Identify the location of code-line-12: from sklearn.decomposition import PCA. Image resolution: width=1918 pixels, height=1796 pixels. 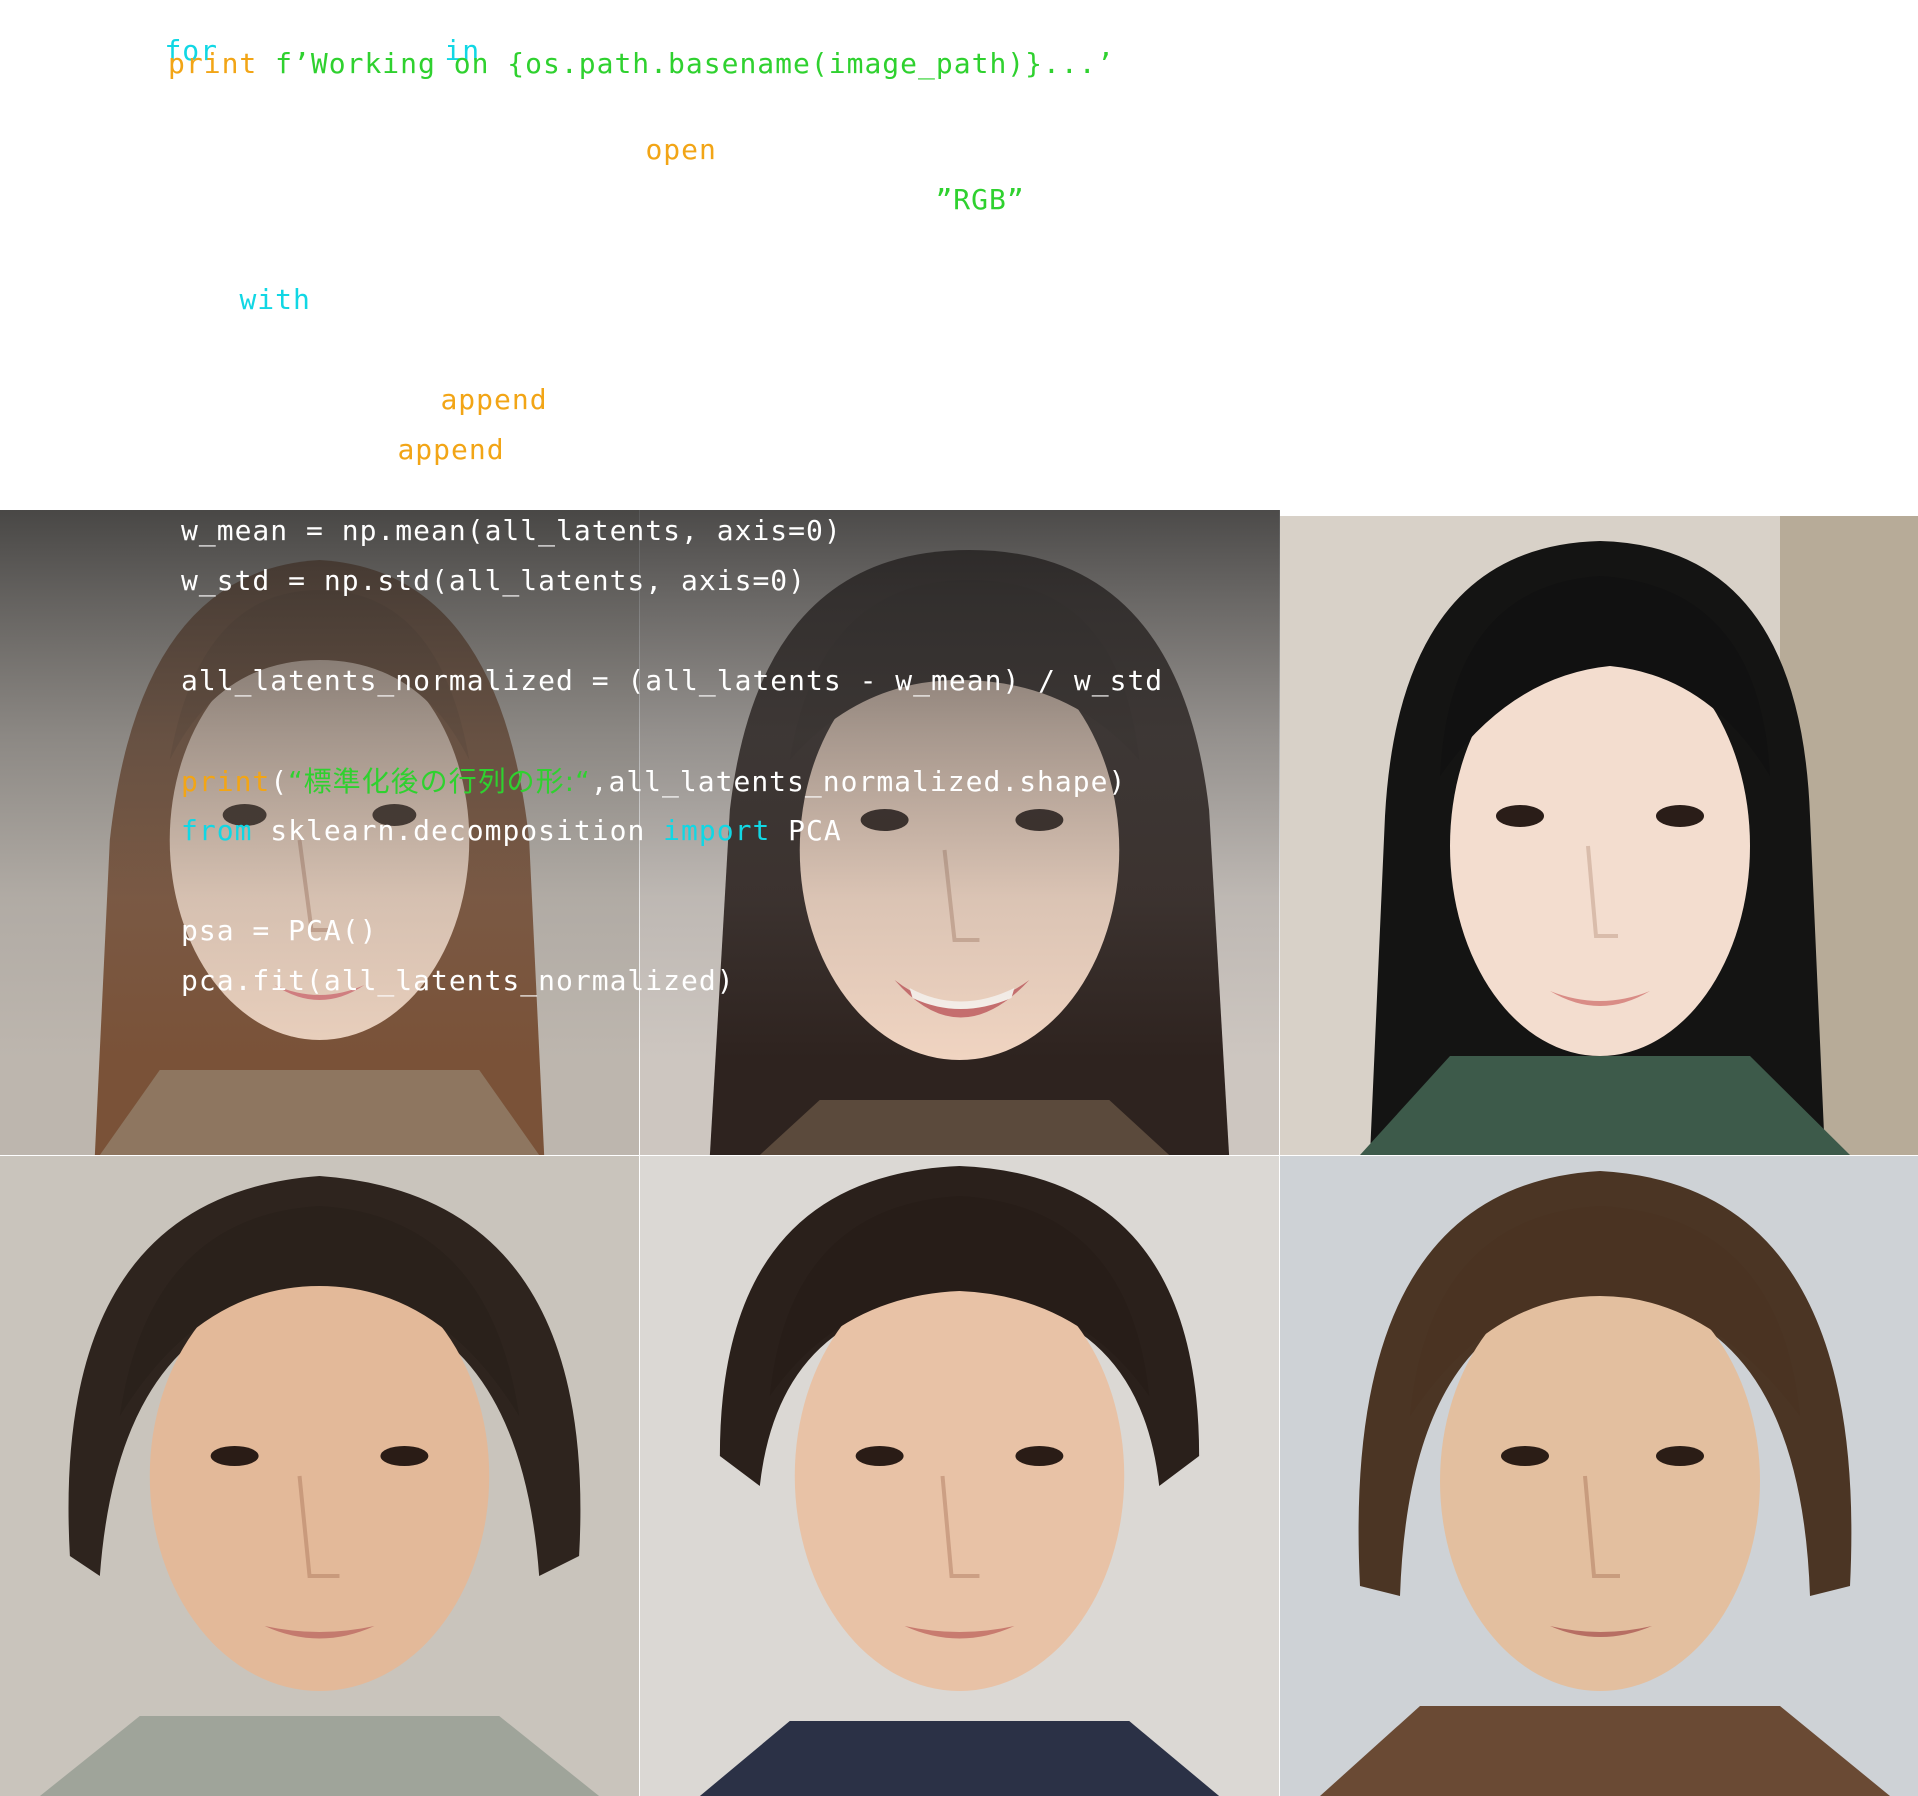
(511, 831).